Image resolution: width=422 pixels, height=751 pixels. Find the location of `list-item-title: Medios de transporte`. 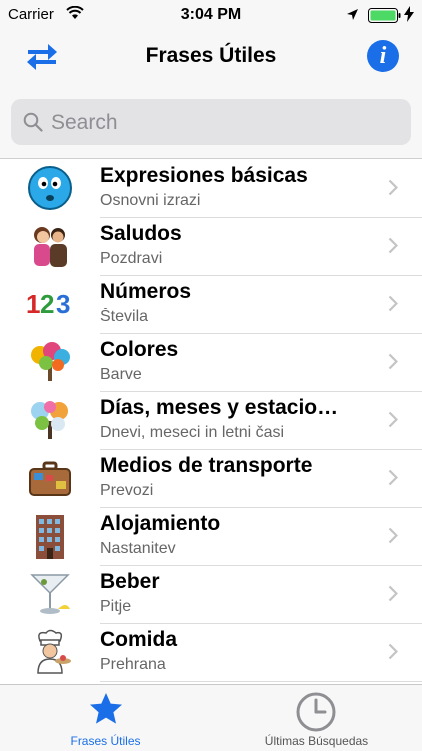

list-item-title: Medios de transporte is located at coordinates (206, 465).